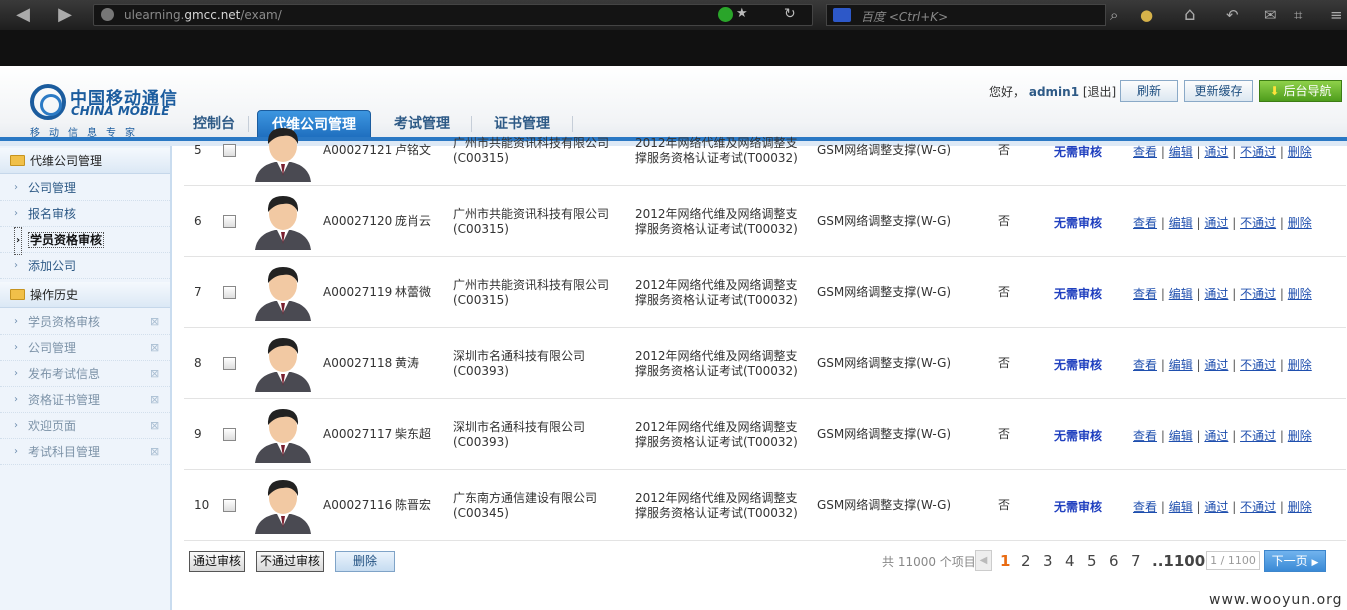 Image resolution: width=1347 pixels, height=610 pixels. Describe the element at coordinates (1218, 91) in the screenshot. I see `update-cache-button: 更新缓存` at that location.